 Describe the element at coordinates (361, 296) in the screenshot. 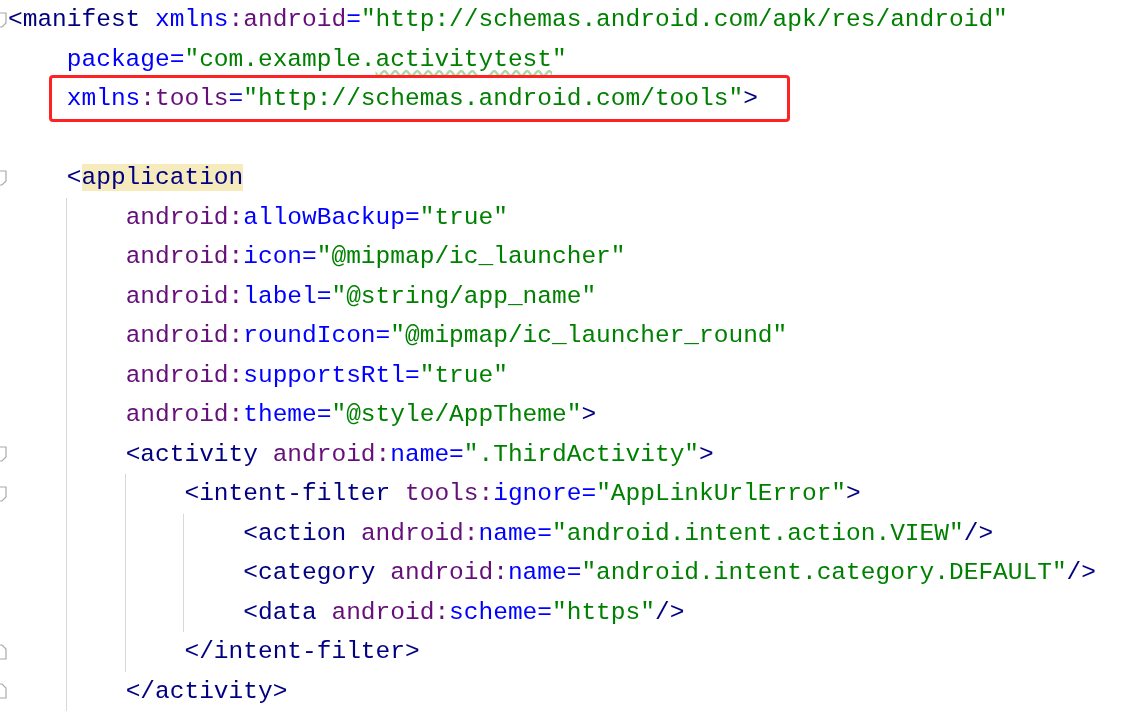

I see `code-line: android:label="@string/app_name"` at that location.